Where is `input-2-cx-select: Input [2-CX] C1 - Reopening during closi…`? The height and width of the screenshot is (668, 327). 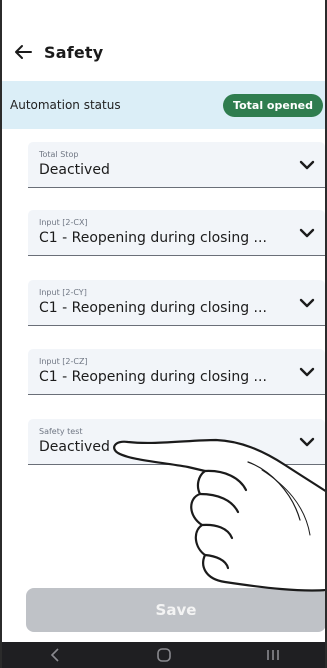 input-2-cx-select: Input [2-CX] C1 - Reopening during closi… is located at coordinates (176, 233).